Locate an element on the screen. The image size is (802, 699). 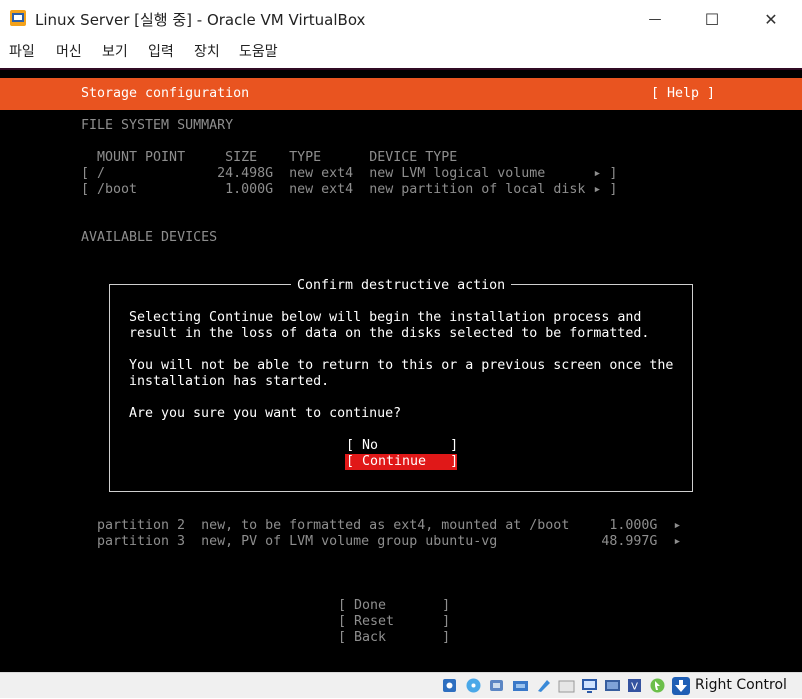
down-arrow-icon is located at coordinates (681, 686).